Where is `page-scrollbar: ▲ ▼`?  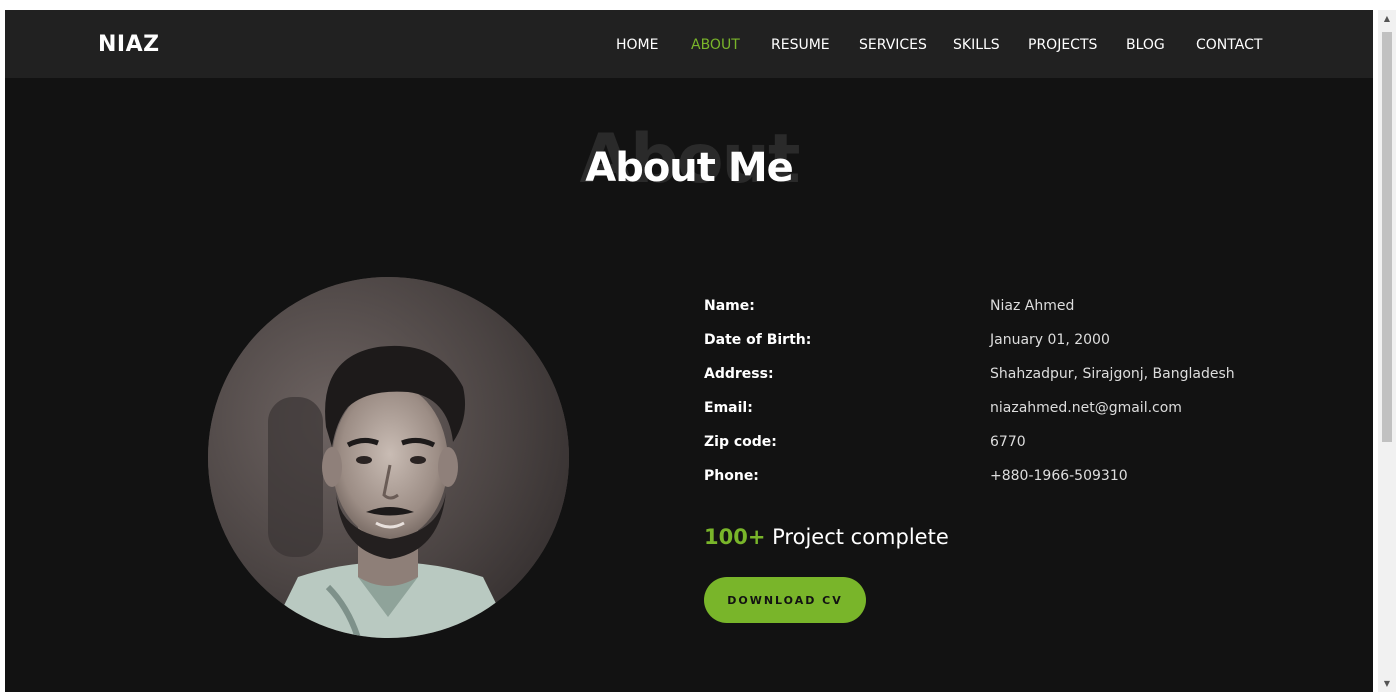 page-scrollbar: ▲ ▼ is located at coordinates (1387, 351).